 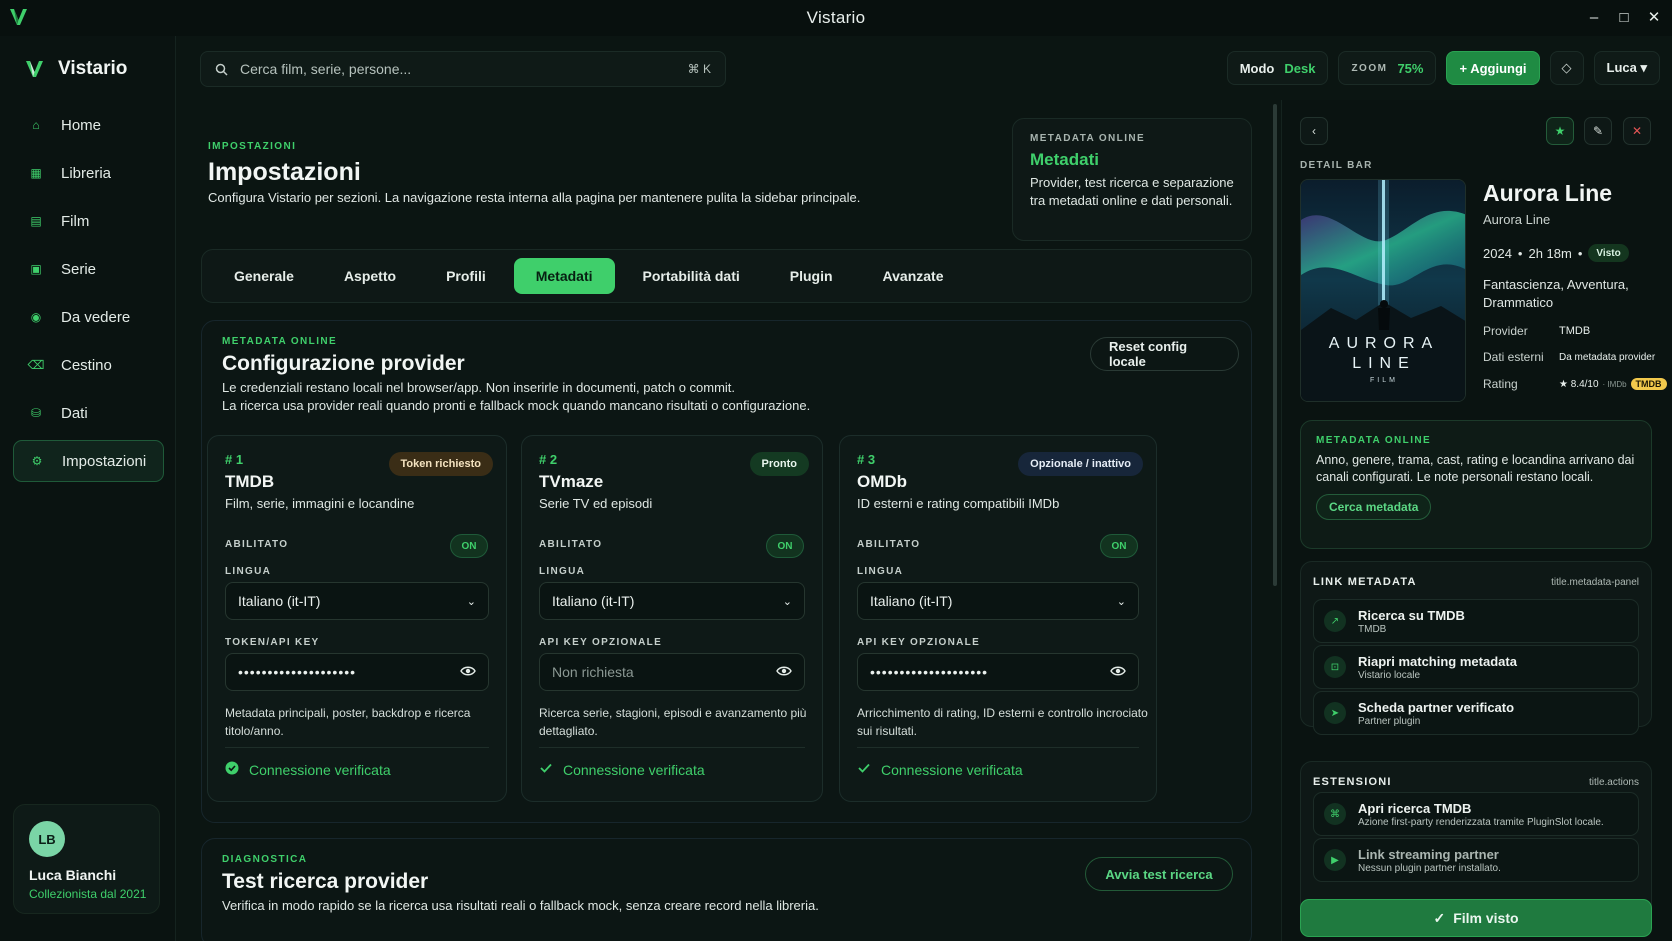 What do you see at coordinates (1389, 721) in the screenshot?
I see `list-item-subtitle: Partner plugin` at bounding box center [1389, 721].